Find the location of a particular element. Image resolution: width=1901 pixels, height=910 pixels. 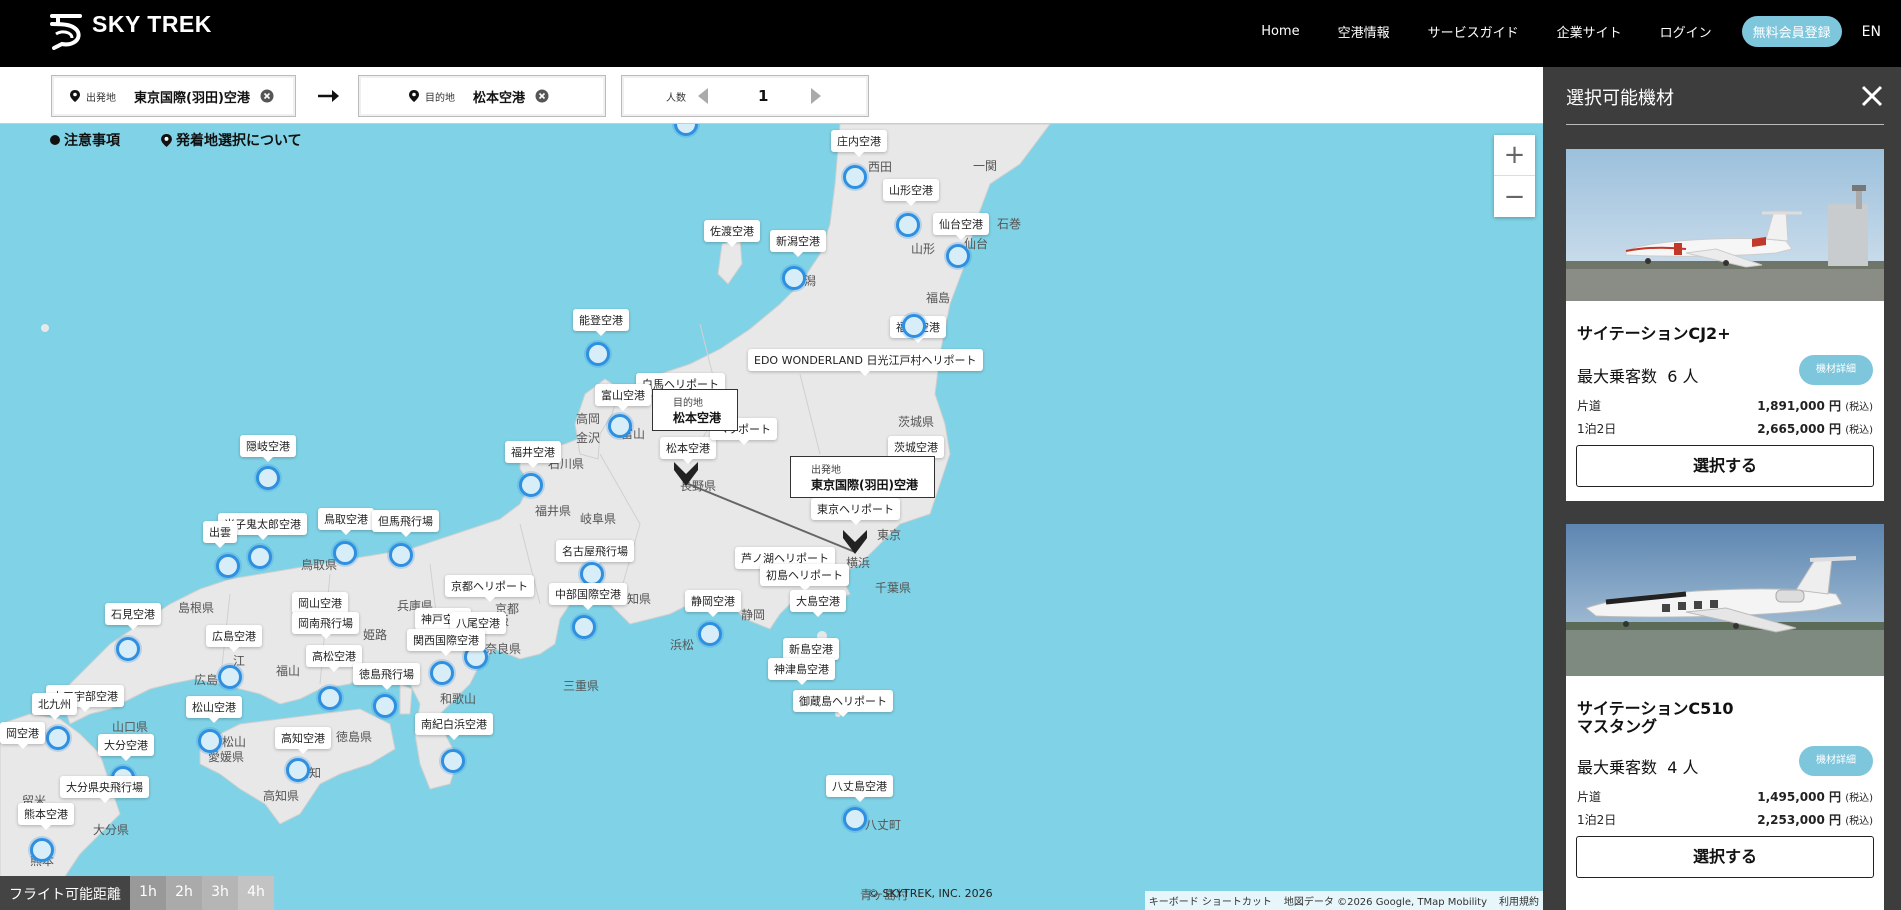

site-logo: SKY TREK is located at coordinates (130, 30).